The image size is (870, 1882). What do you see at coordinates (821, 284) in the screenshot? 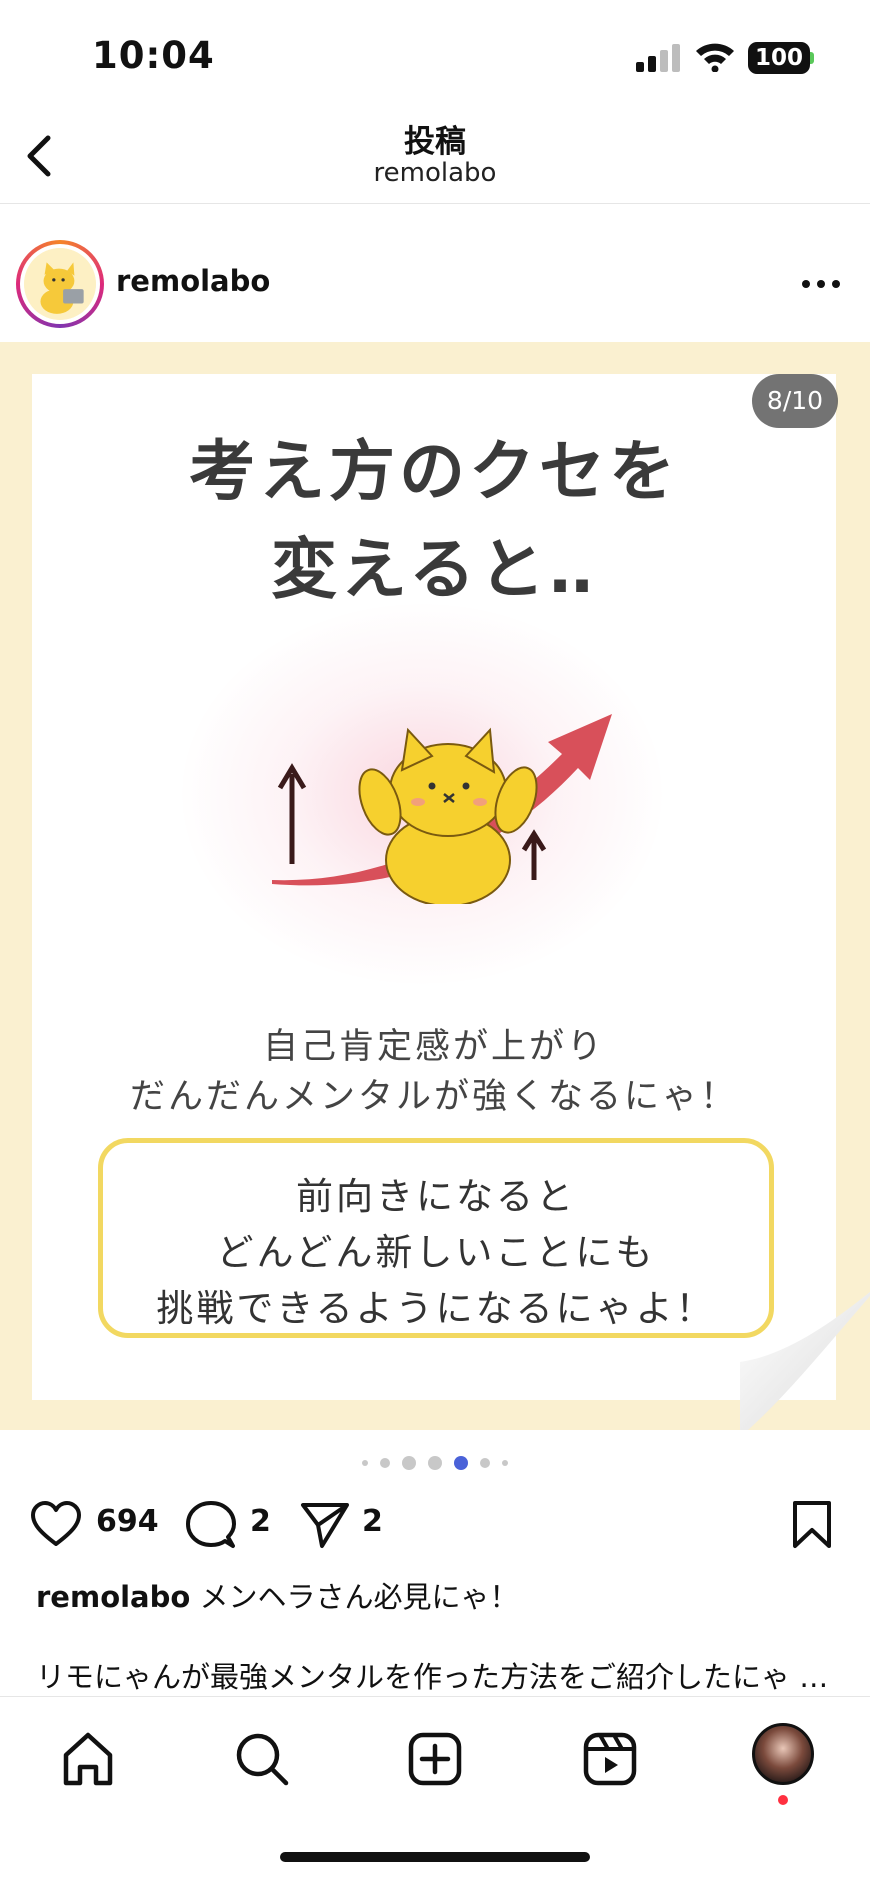
I see `more-horizontal-icon` at bounding box center [821, 284].